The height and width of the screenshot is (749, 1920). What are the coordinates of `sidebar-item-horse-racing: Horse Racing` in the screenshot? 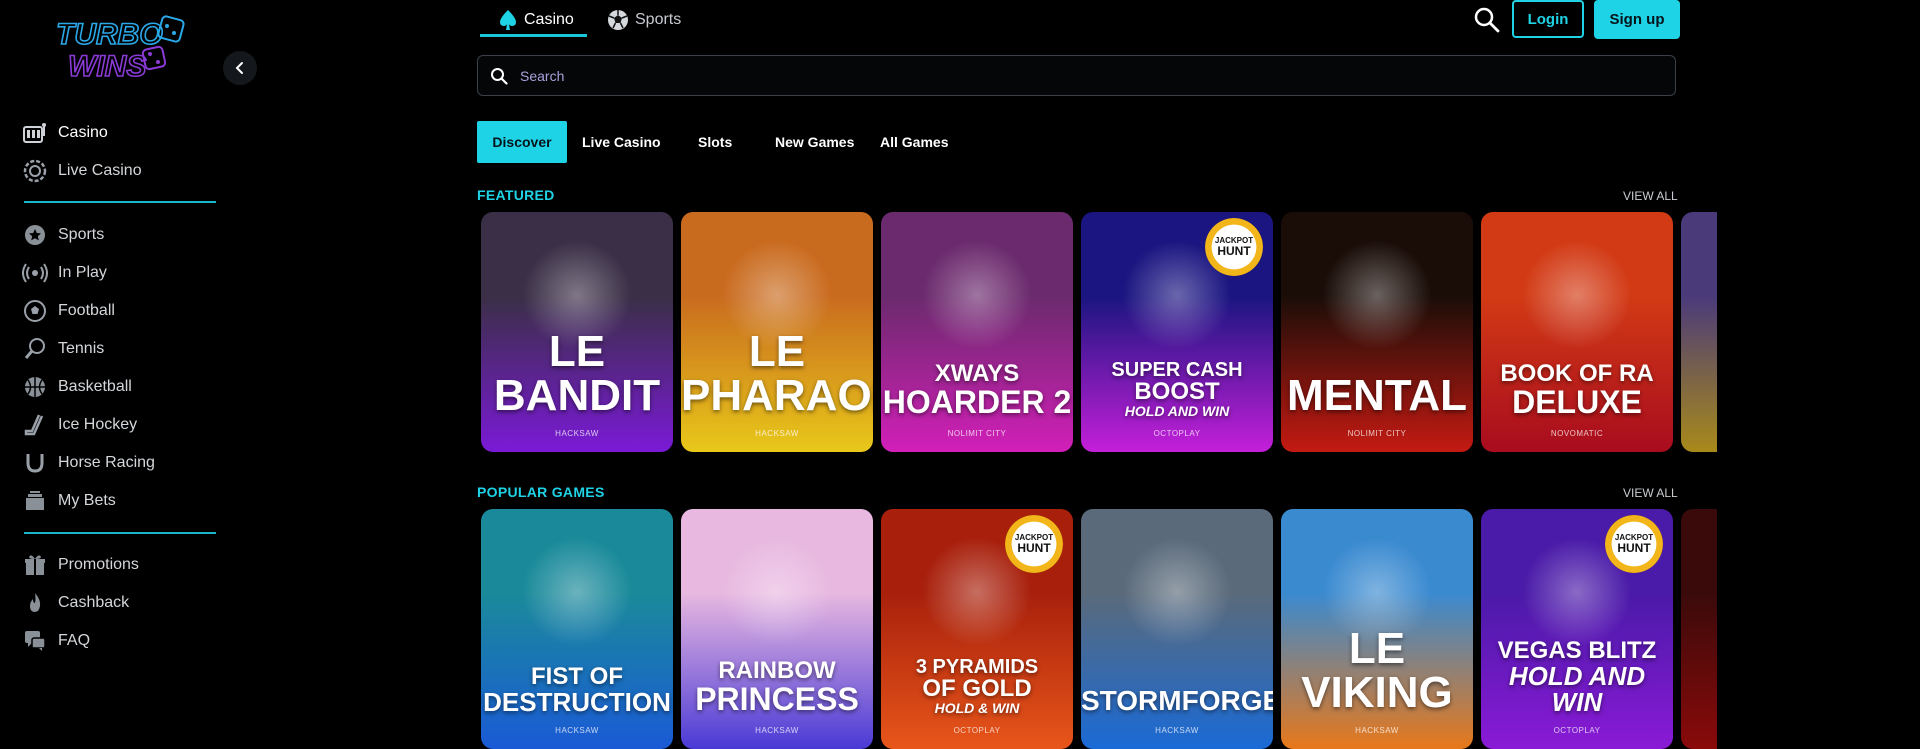 It's located at (88, 463).